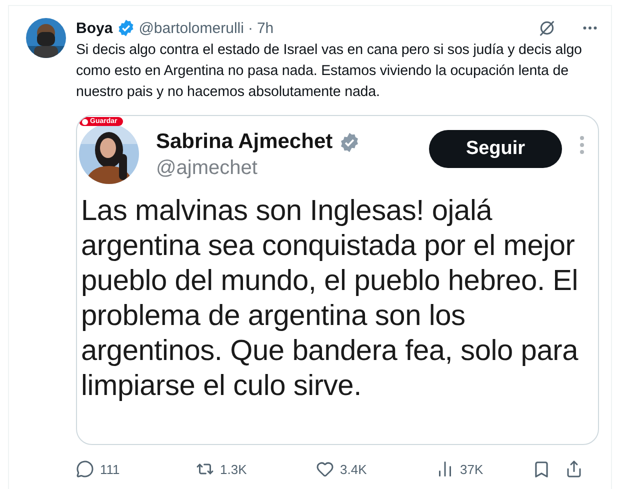 Image resolution: width=619 pixels, height=489 pixels. What do you see at coordinates (207, 168) in the screenshot?
I see `quoted-author-handle: @ajmechet` at bounding box center [207, 168].